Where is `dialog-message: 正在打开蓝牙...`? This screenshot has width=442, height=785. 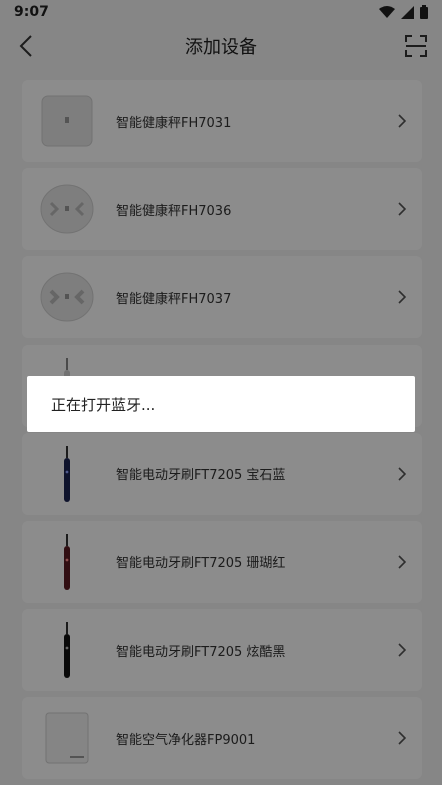
dialog-message: 正在打开蓝牙... is located at coordinates (103, 404).